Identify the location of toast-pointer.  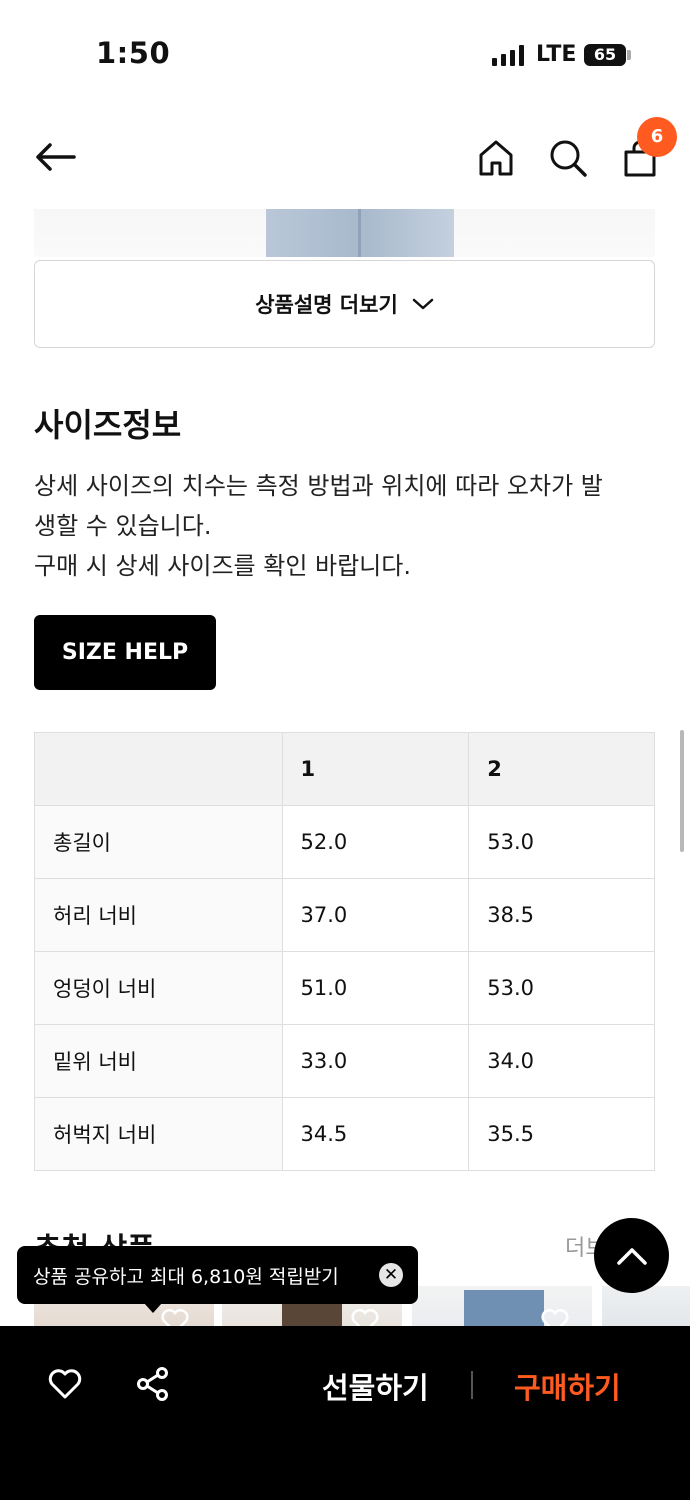
(153, 1308).